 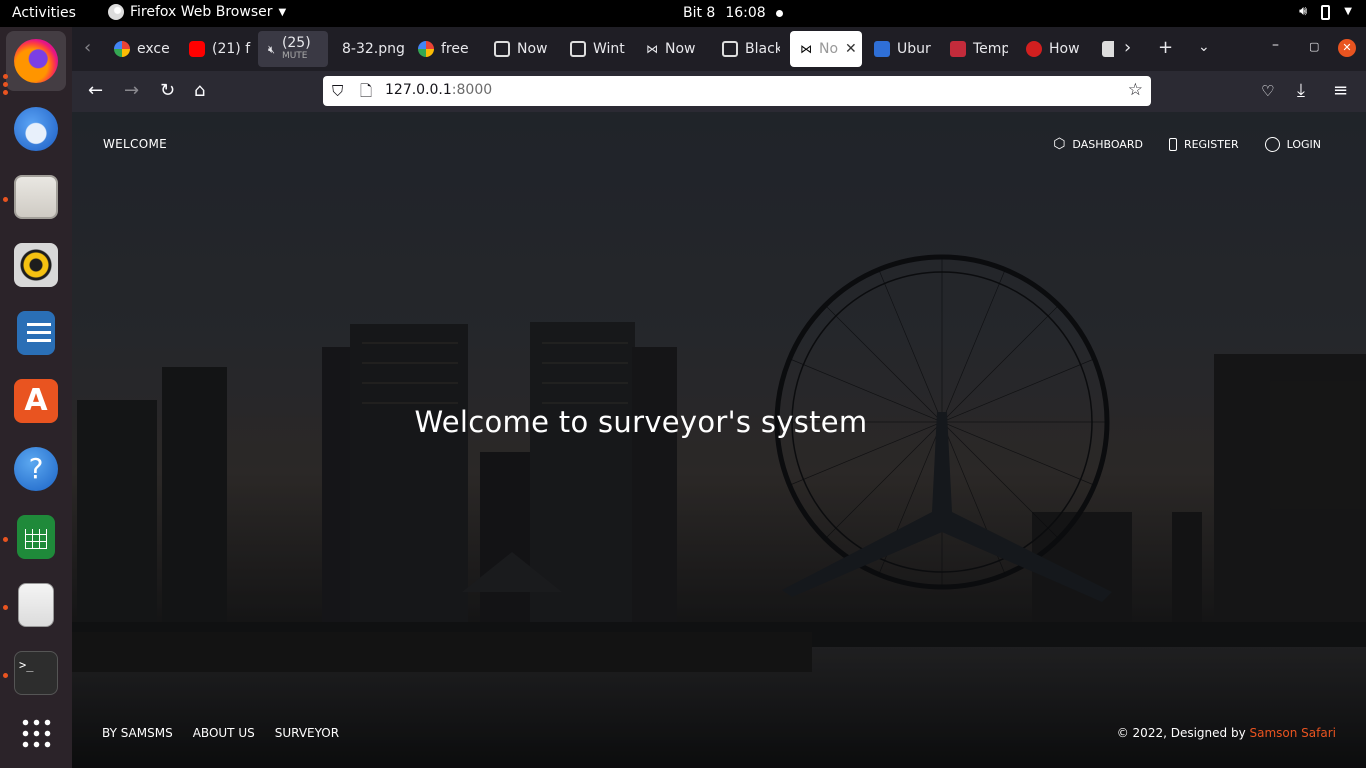 I want to click on shield-icon: ⛉, so click(x=337, y=91).